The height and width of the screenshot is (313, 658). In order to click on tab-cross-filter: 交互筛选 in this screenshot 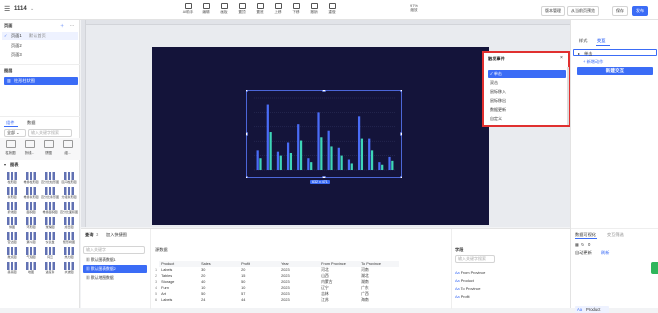, I will do `click(615, 235)`.